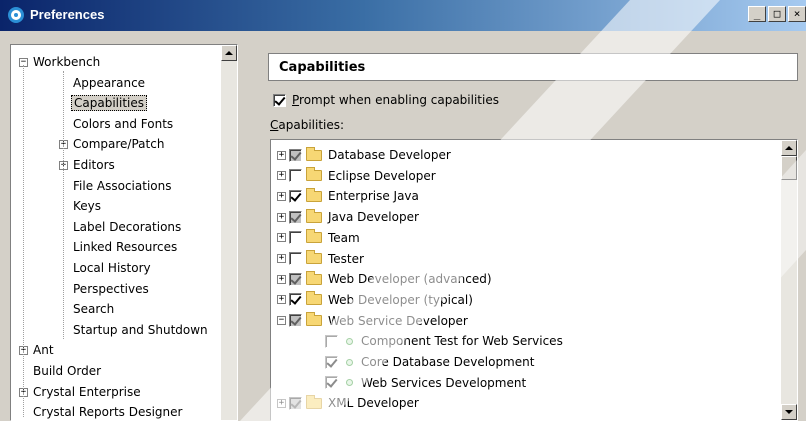 This screenshot has height=421, width=806. What do you see at coordinates (119, 144) in the screenshot?
I see `tree-item-label: Compare/Patch` at bounding box center [119, 144].